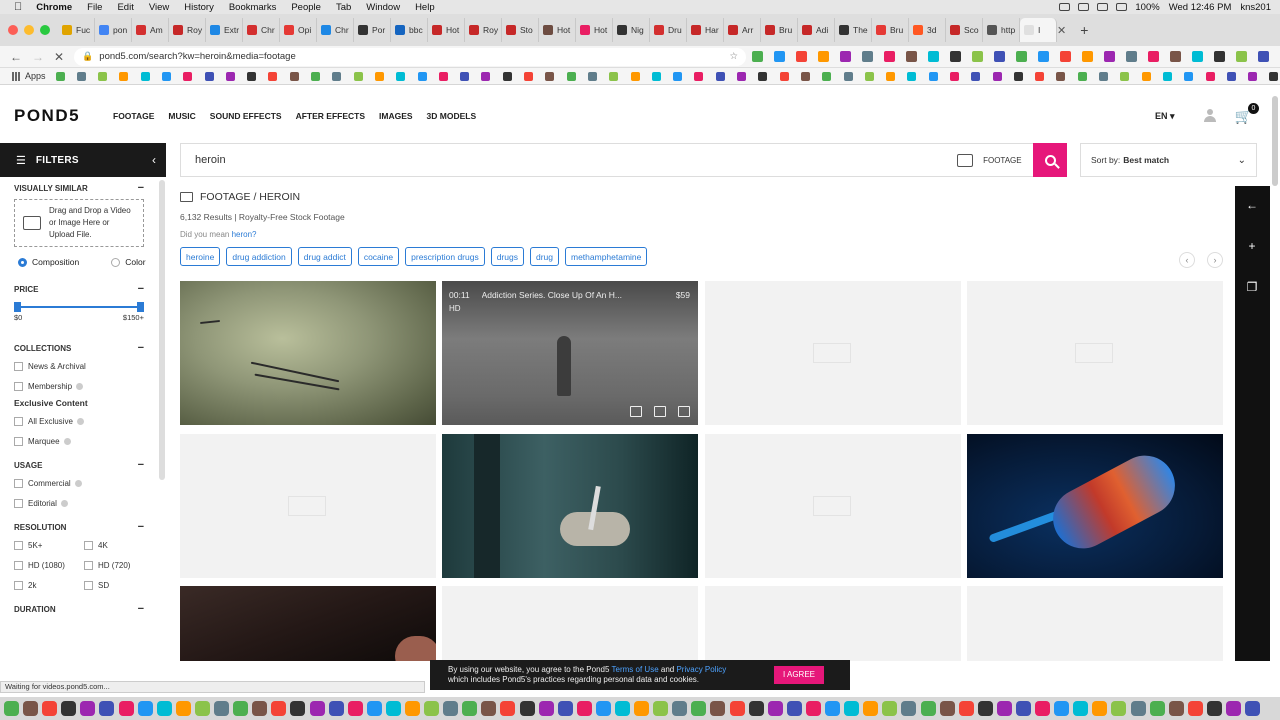 The width and height of the screenshot is (1280, 720). I want to click on related-tag: cocaine, so click(378, 256).